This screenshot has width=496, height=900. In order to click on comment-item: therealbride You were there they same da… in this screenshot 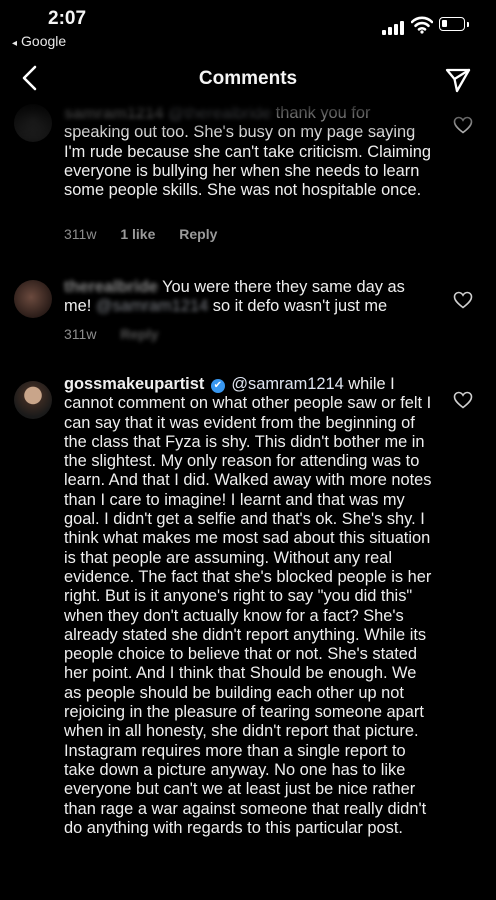, I will do `click(248, 313)`.